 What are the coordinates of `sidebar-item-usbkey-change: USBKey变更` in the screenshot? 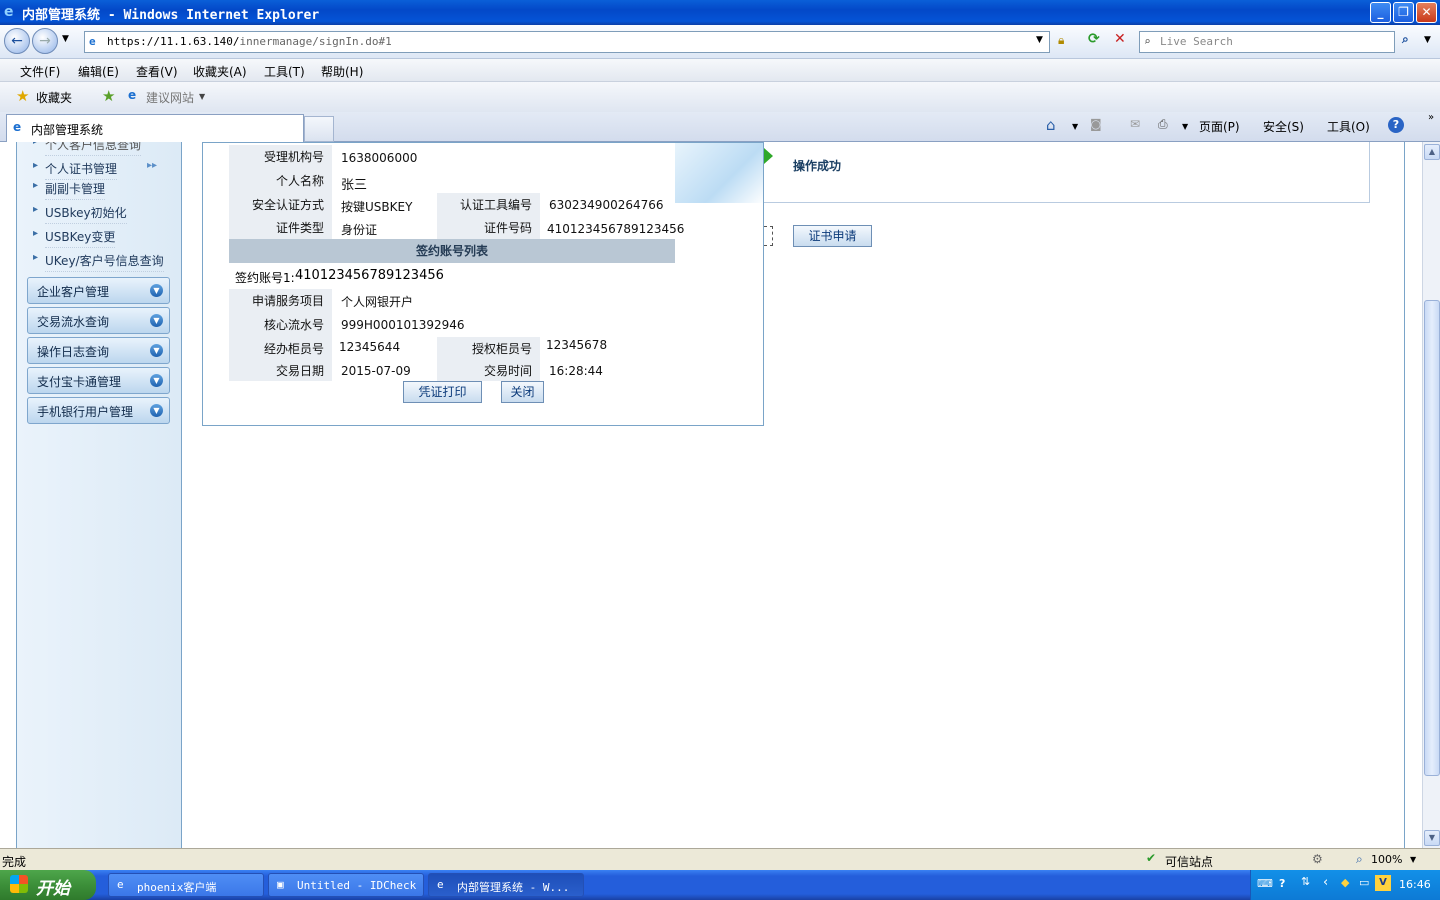 It's located at (74, 238).